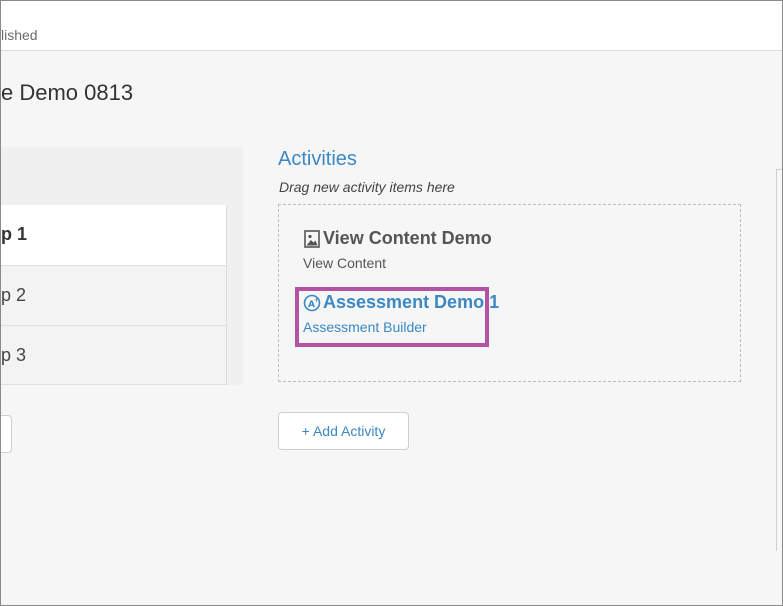 This screenshot has height=606, width=783. I want to click on activity-title: View Content Demo, so click(407, 238).